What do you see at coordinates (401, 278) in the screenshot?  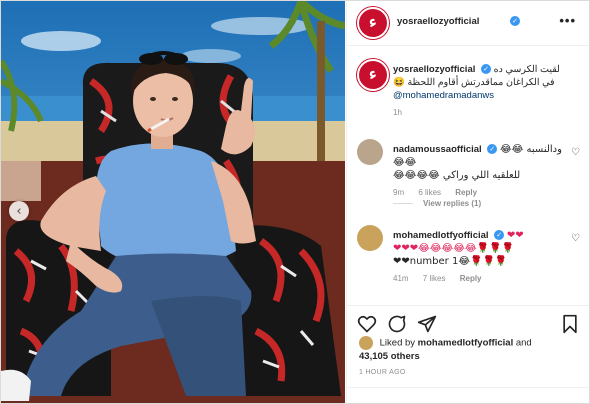 I see `comment-time: 41m` at bounding box center [401, 278].